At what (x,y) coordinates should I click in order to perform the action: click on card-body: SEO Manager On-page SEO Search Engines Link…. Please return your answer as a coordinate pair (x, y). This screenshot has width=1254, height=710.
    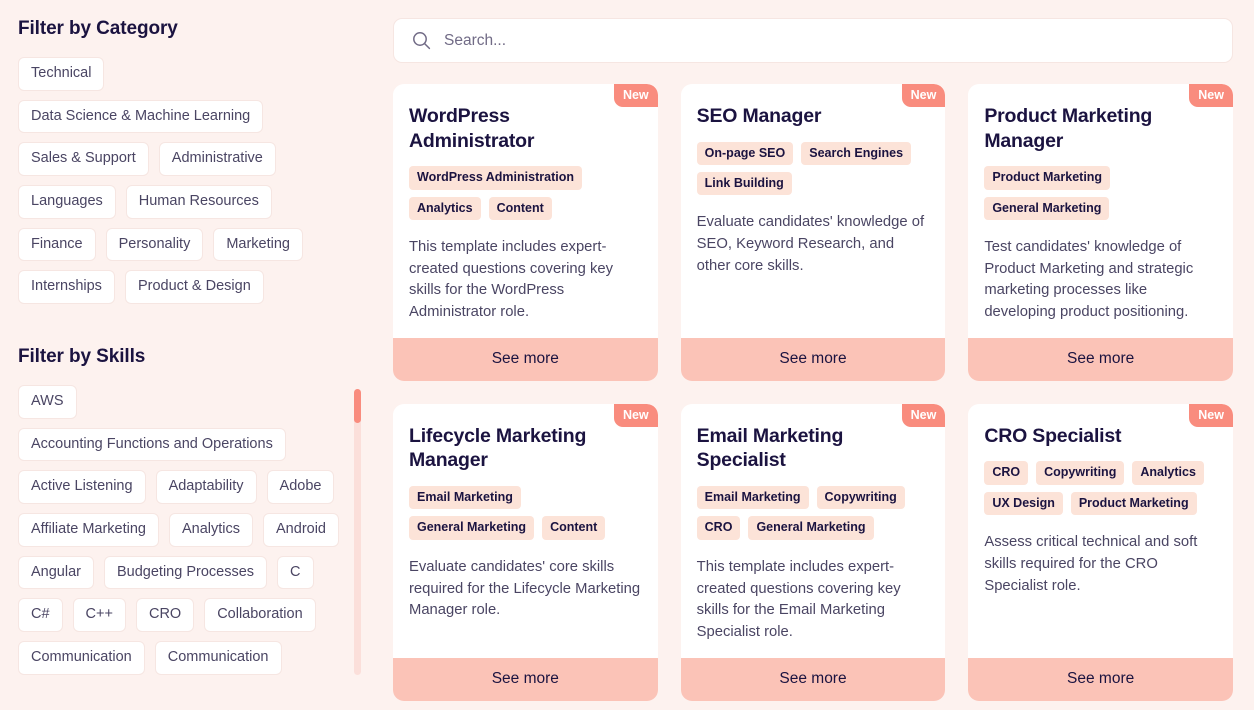
    Looking at the image, I should click on (813, 211).